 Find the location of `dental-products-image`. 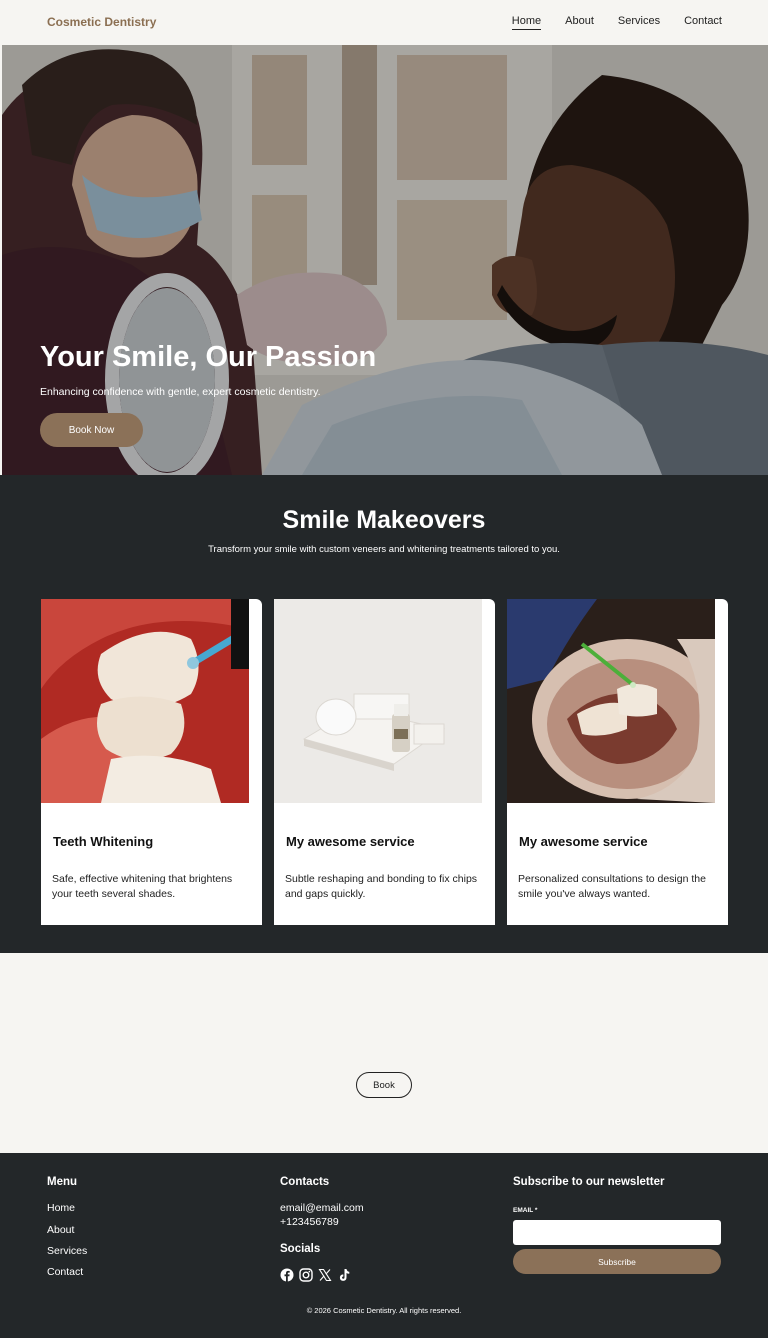

dental-products-image is located at coordinates (378, 701).